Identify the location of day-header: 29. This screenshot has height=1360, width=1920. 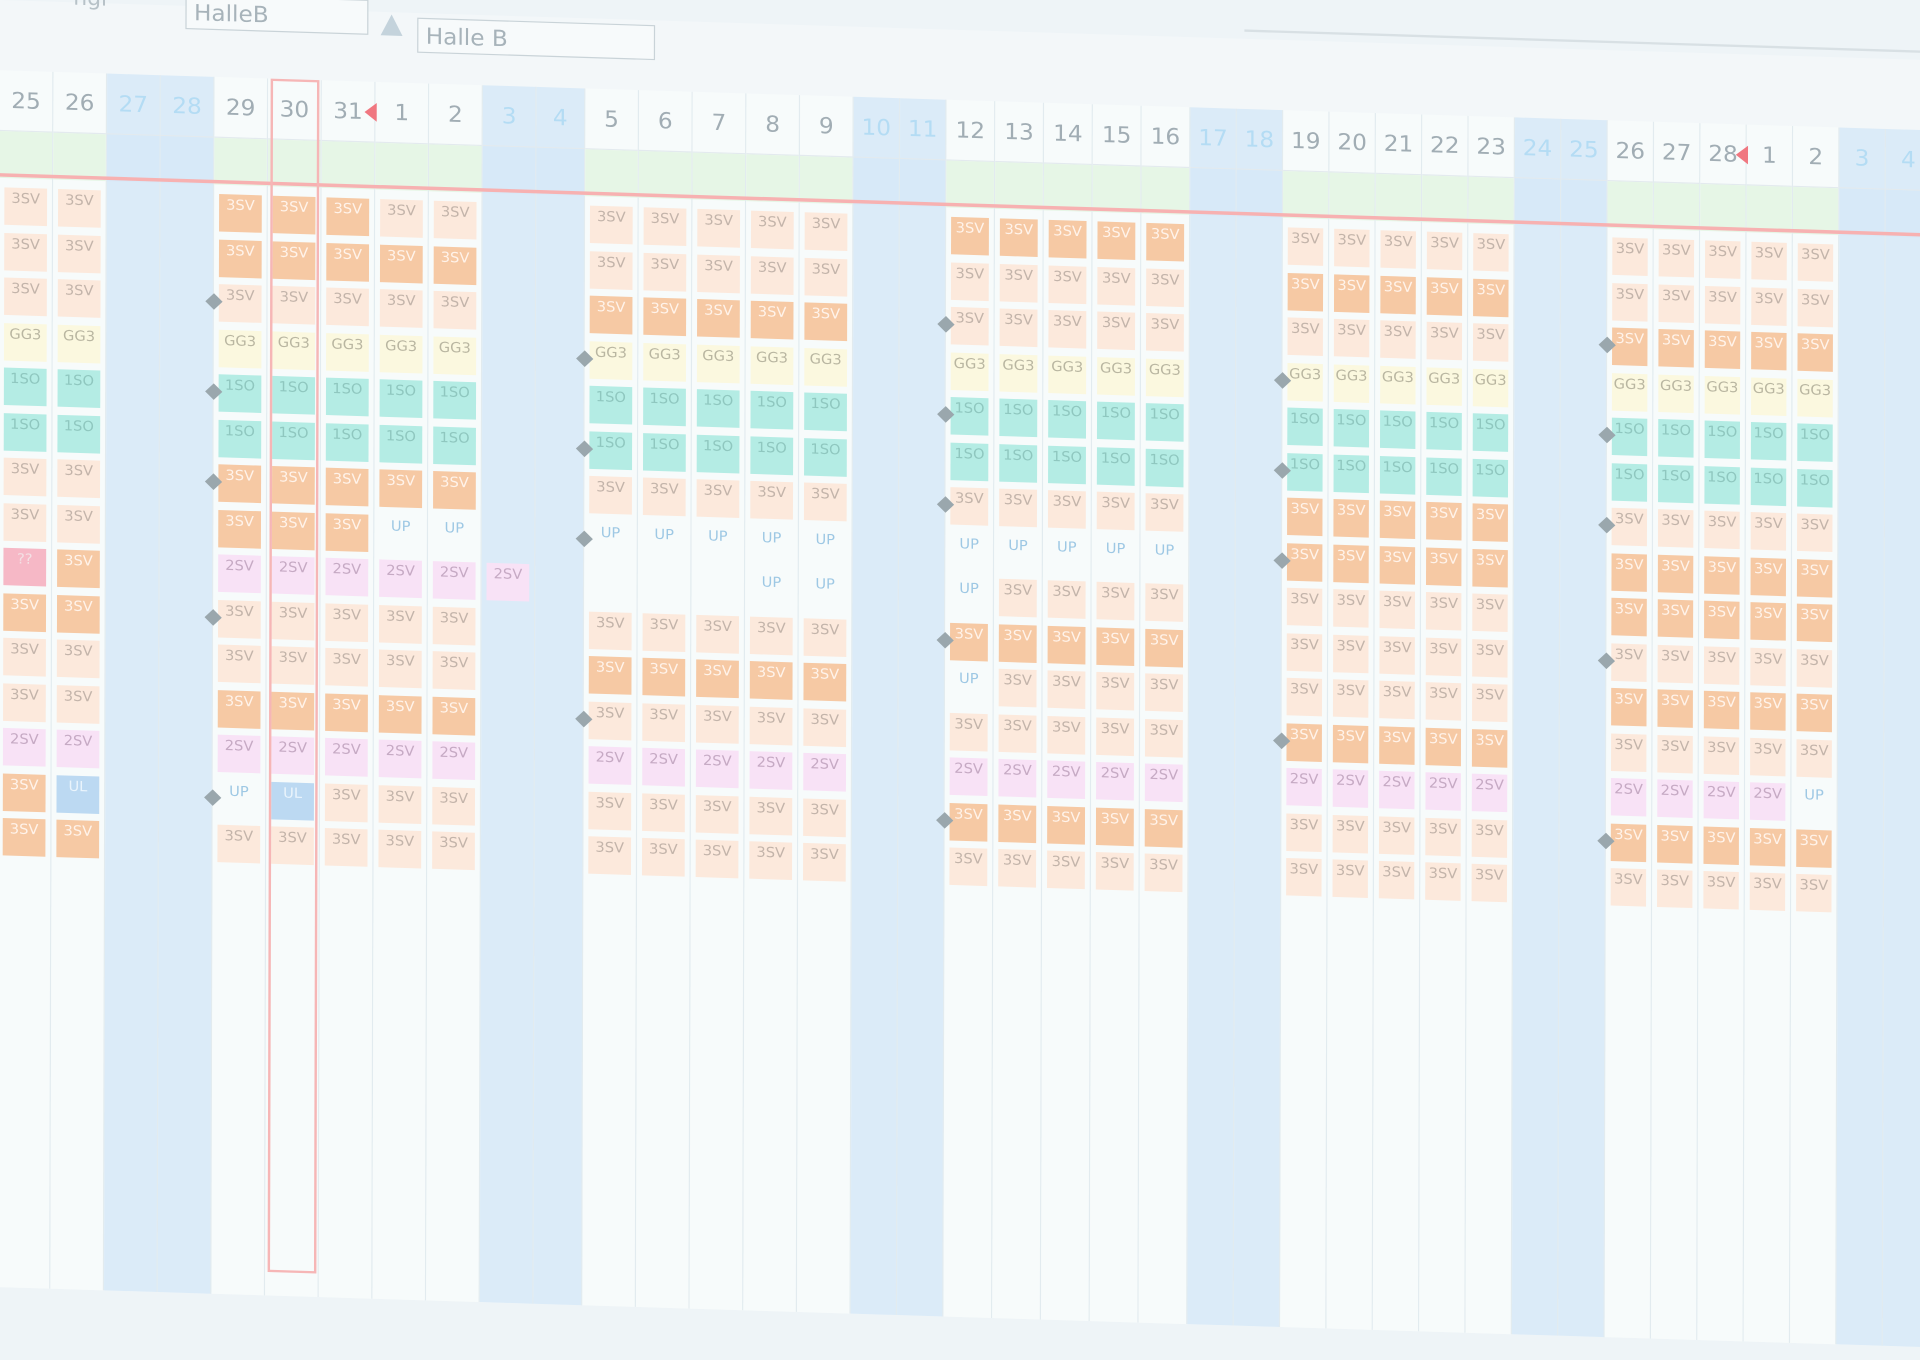
(240, 108).